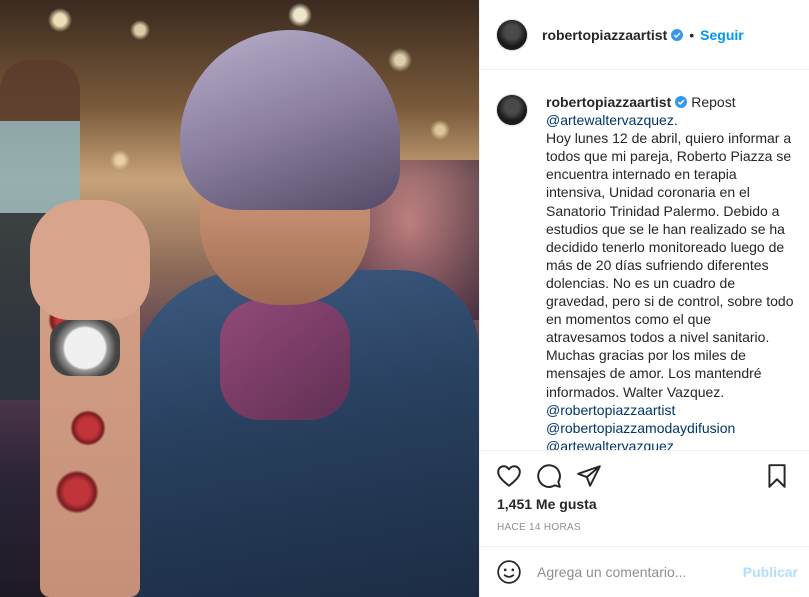 The image size is (809, 597). Describe the element at coordinates (90, 260) in the screenshot. I see `raised-hand` at that location.